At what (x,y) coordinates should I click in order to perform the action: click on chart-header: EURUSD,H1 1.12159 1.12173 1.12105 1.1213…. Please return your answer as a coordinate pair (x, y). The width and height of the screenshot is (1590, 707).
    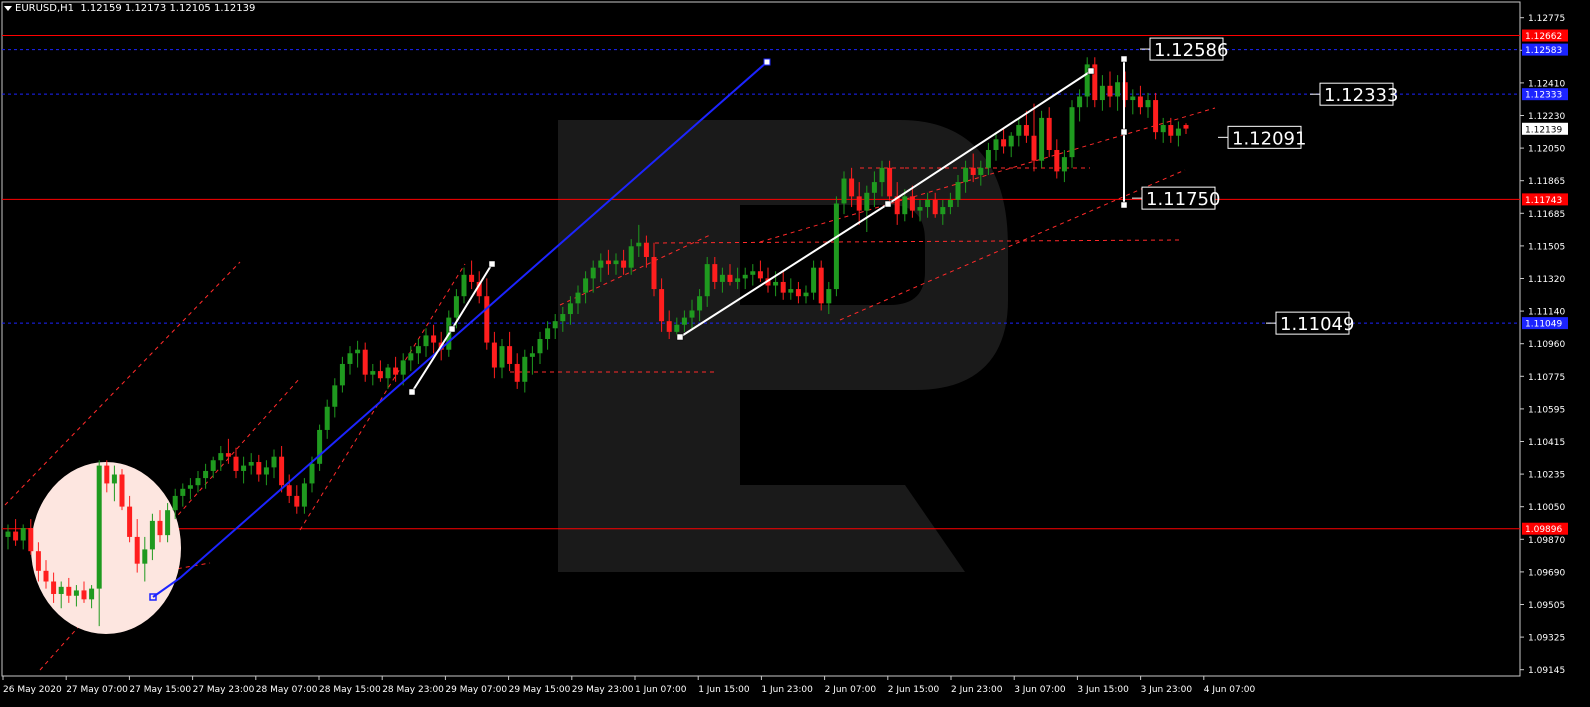
    Looking at the image, I should click on (129, 8).